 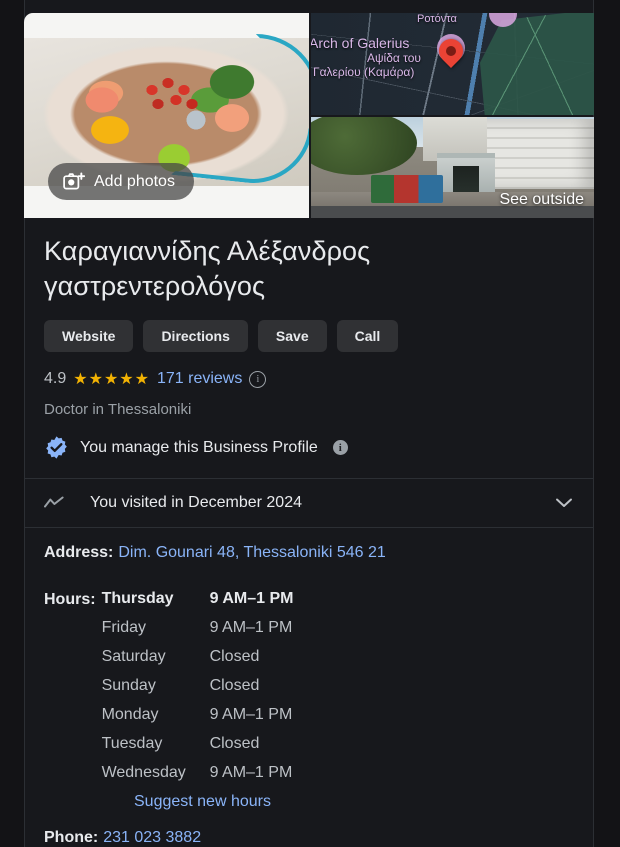 What do you see at coordinates (111, 379) in the screenshot?
I see `rating-stars-icon: ★★★★★` at bounding box center [111, 379].